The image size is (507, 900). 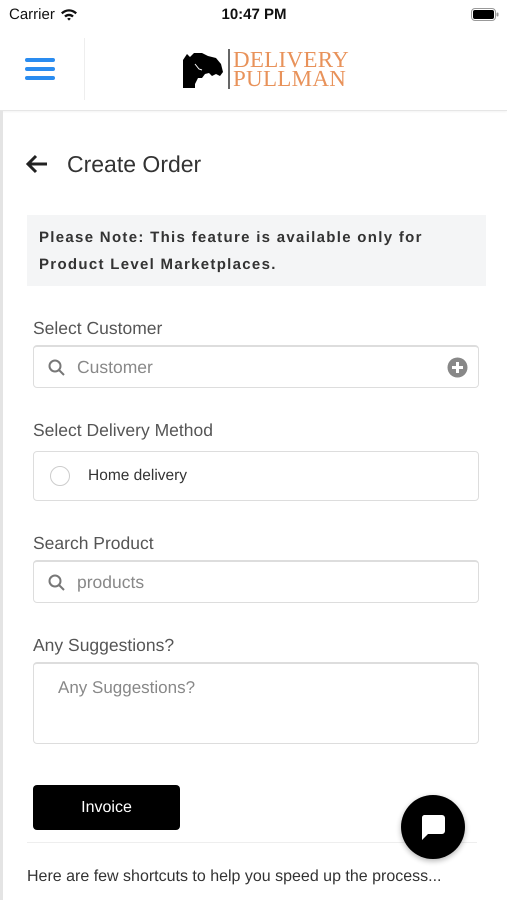 I want to click on search-field: products, so click(x=256, y=581).